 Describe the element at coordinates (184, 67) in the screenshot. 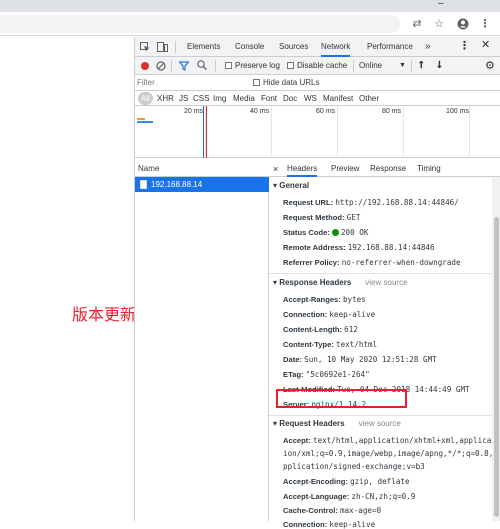

I see `filter-icon` at that location.